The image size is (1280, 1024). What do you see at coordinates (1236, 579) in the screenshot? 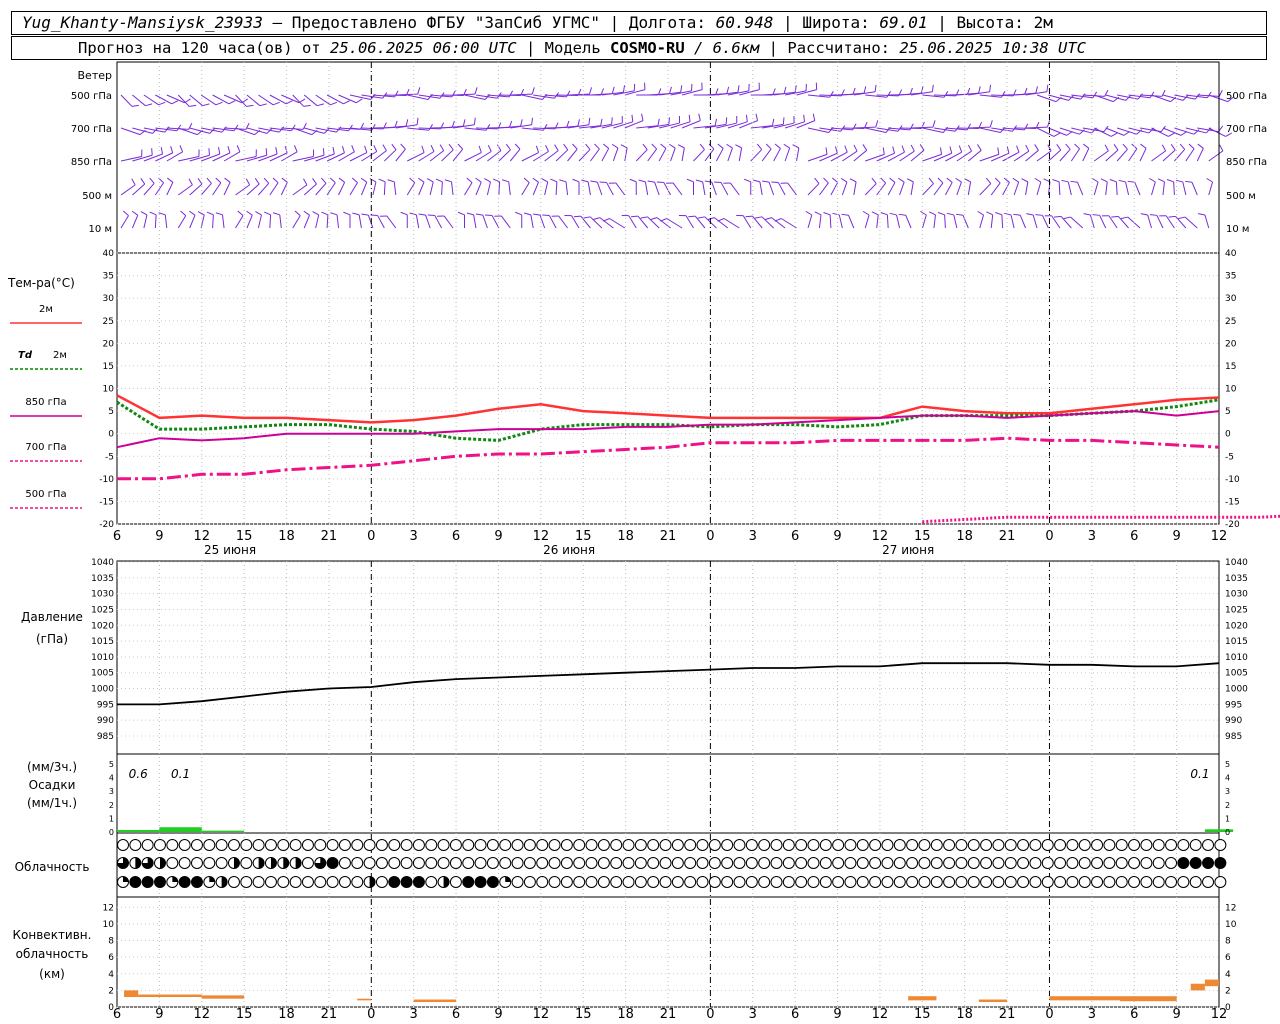
I see `pressure-tick-right: 1035` at bounding box center [1236, 579].